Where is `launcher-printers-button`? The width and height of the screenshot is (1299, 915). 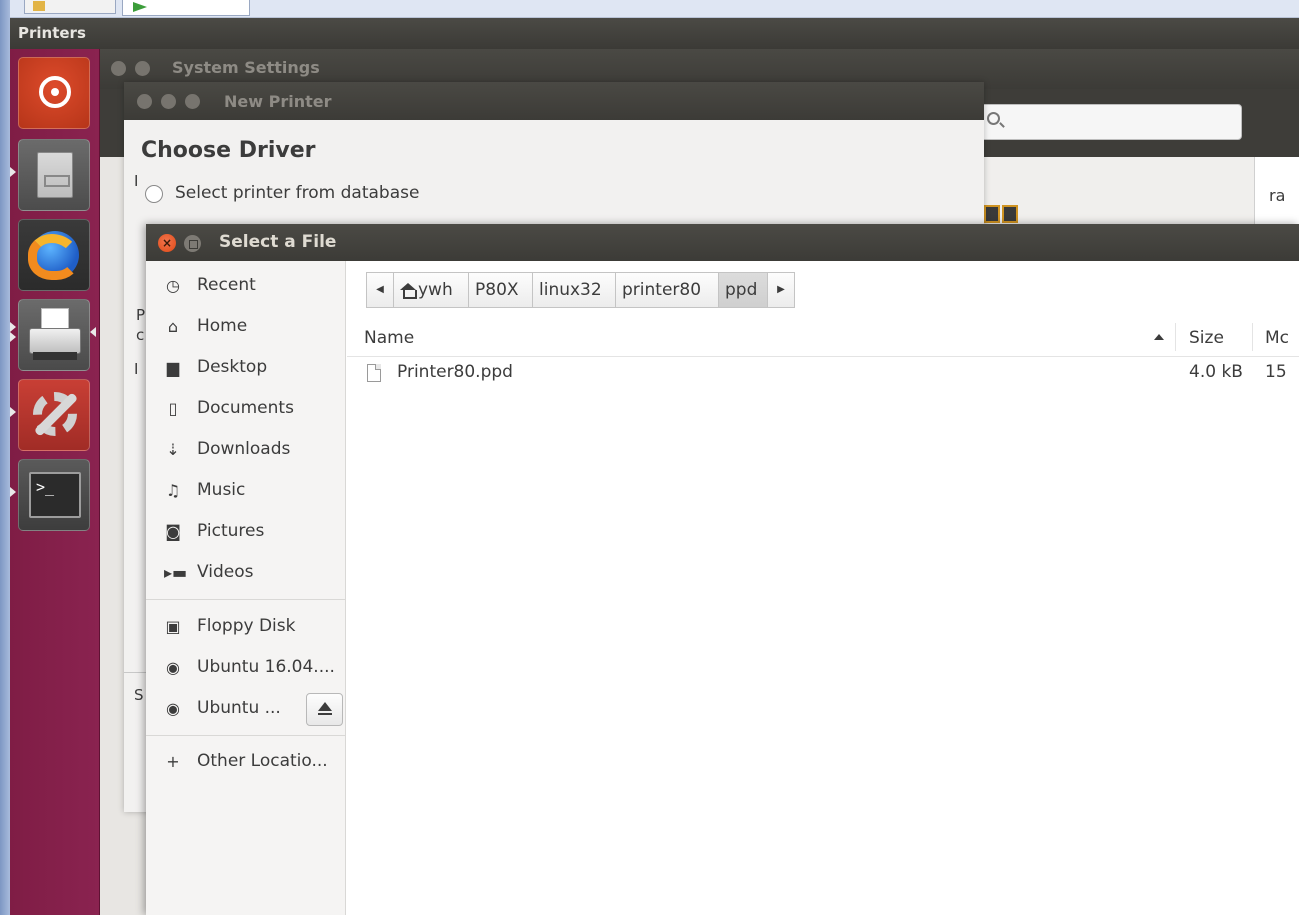
launcher-printers-button is located at coordinates (54, 335).